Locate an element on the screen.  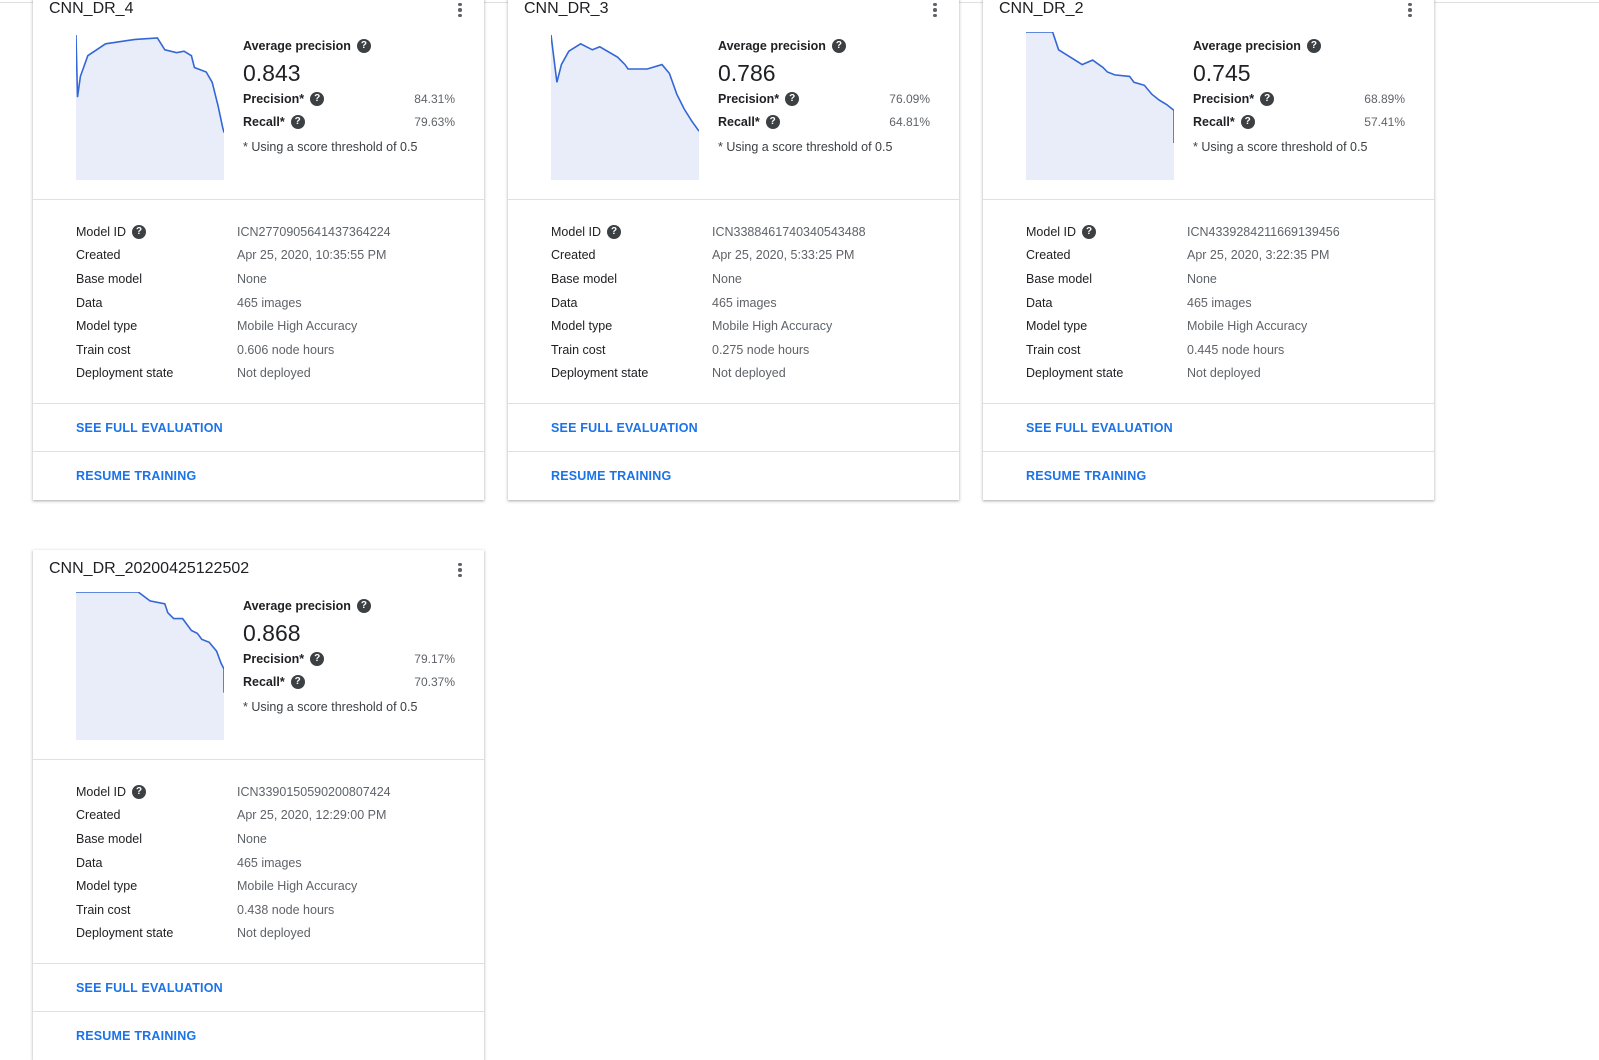
model-title: CNN_DR_3 is located at coordinates (566, 8).